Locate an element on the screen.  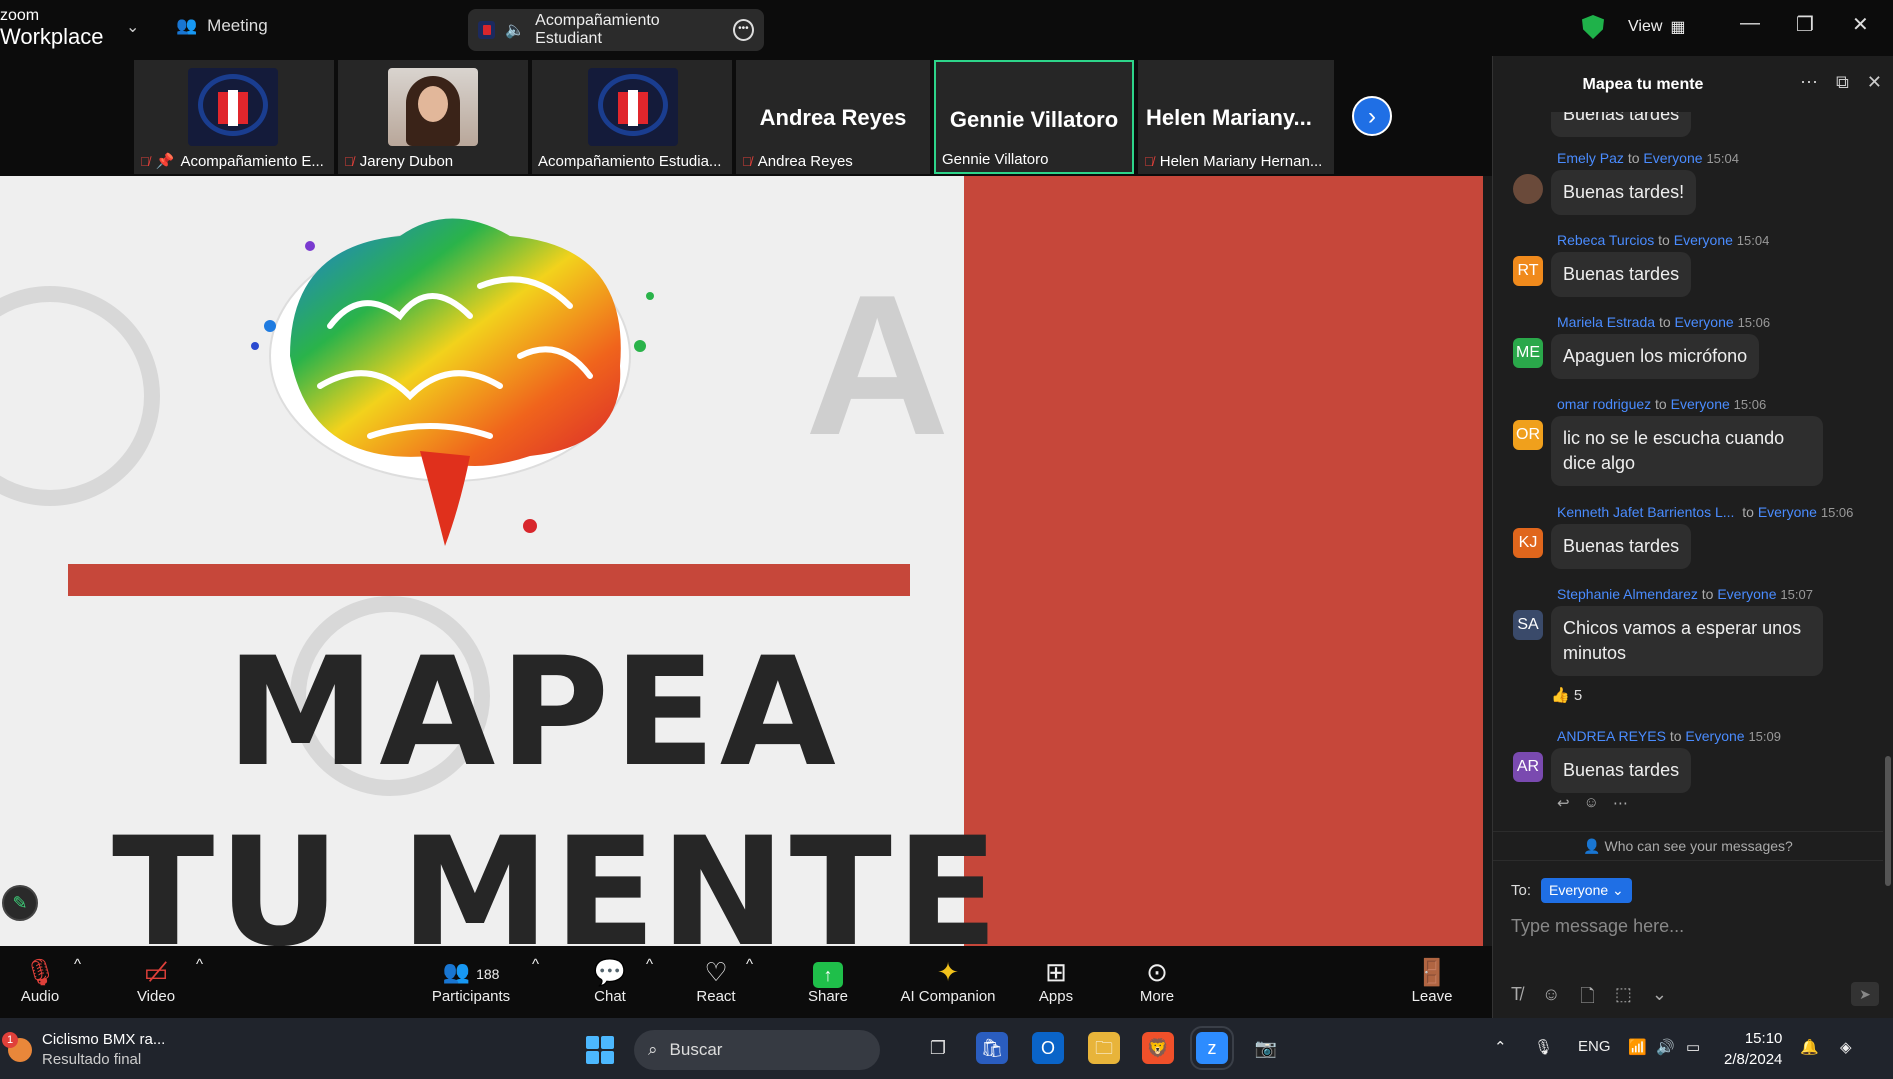
annotate-pen-icon: ✎ is located at coordinates (20, 903).